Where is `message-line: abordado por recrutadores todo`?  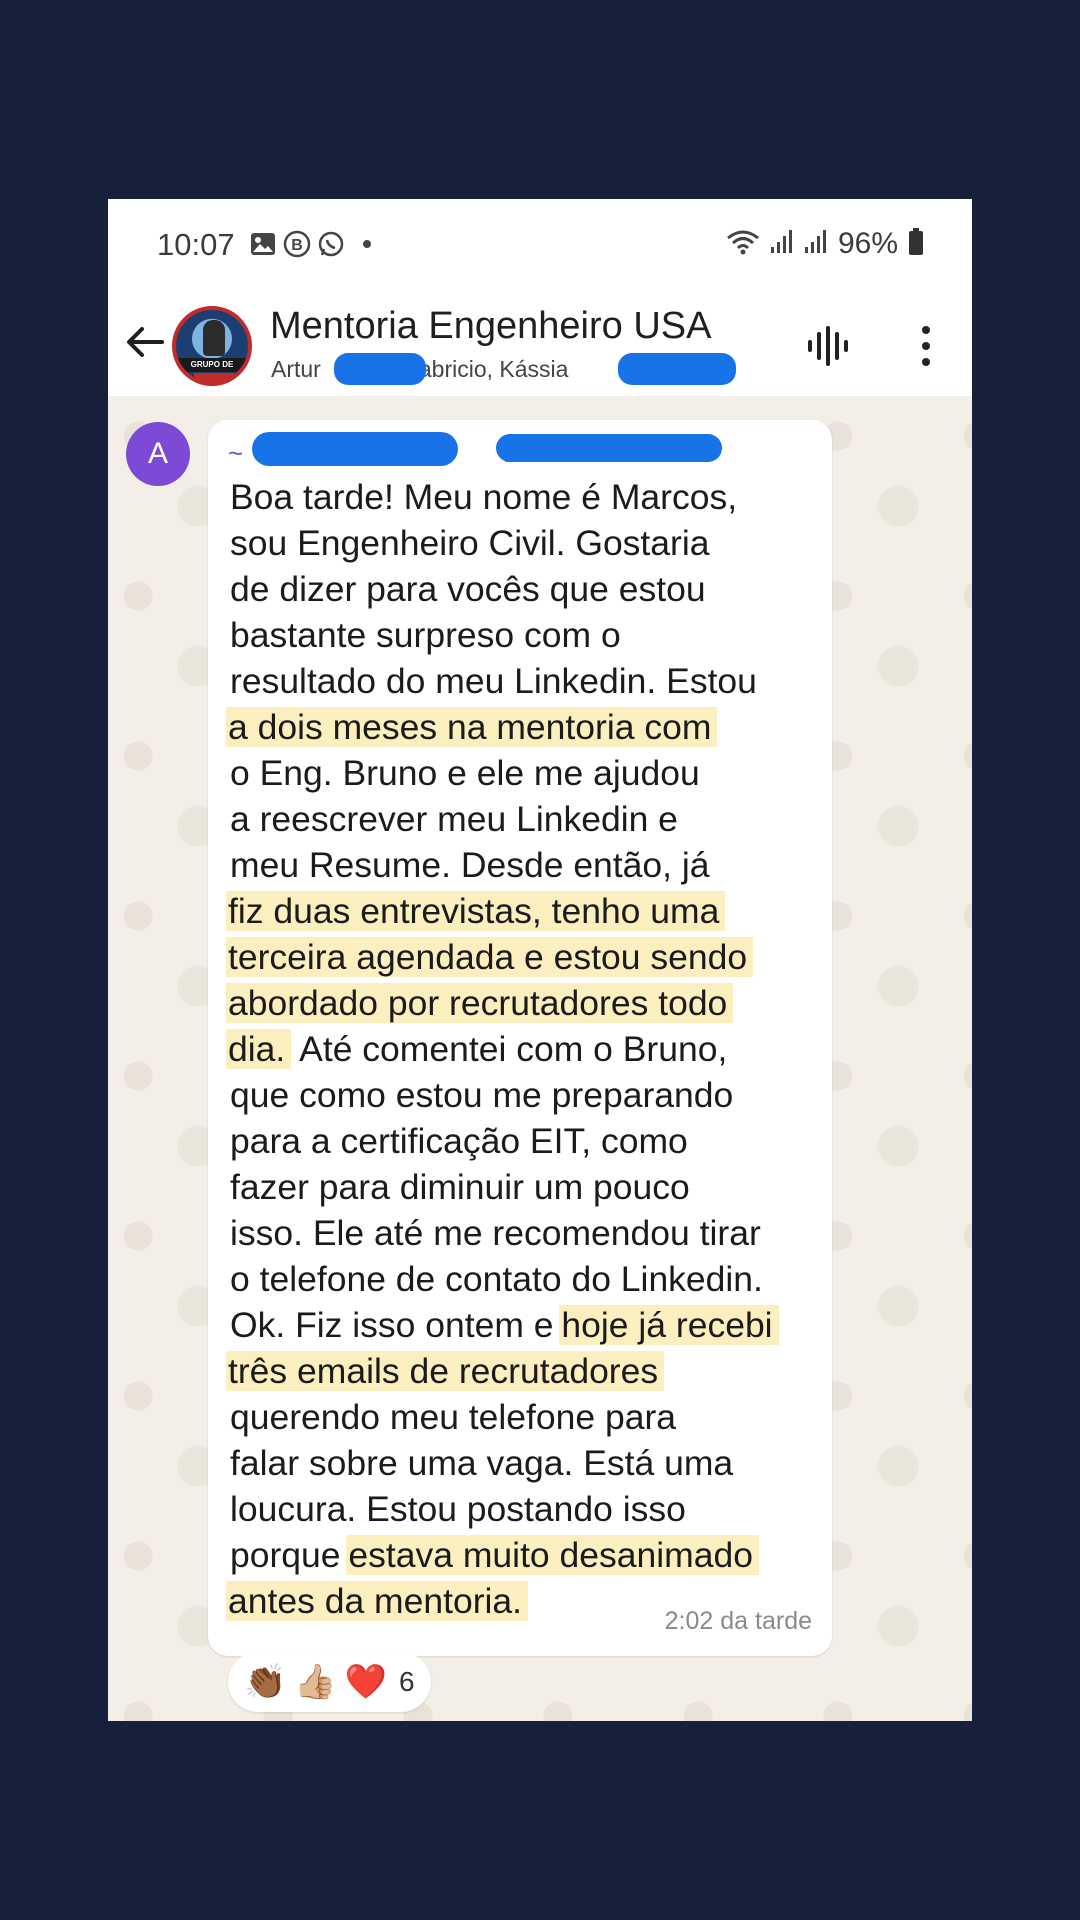
message-line: abordado por recrutadores todo is located at coordinates (528, 1003).